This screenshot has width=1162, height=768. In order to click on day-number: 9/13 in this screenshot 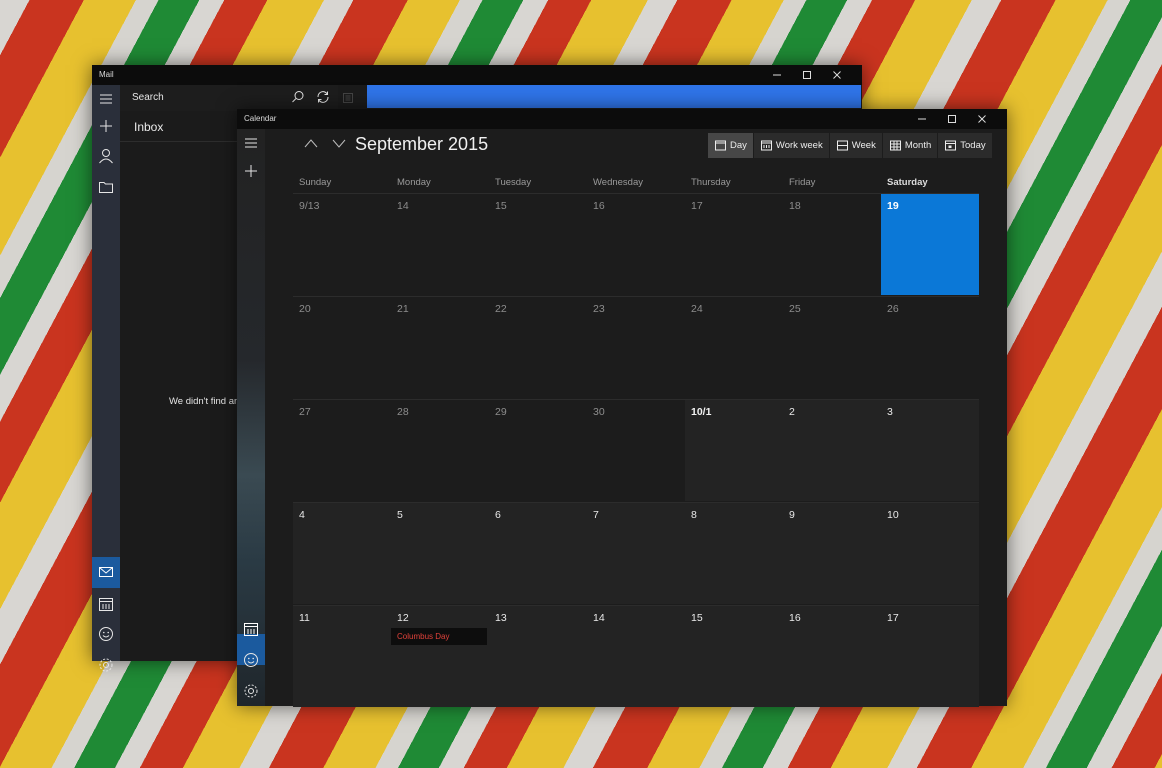, I will do `click(309, 206)`.